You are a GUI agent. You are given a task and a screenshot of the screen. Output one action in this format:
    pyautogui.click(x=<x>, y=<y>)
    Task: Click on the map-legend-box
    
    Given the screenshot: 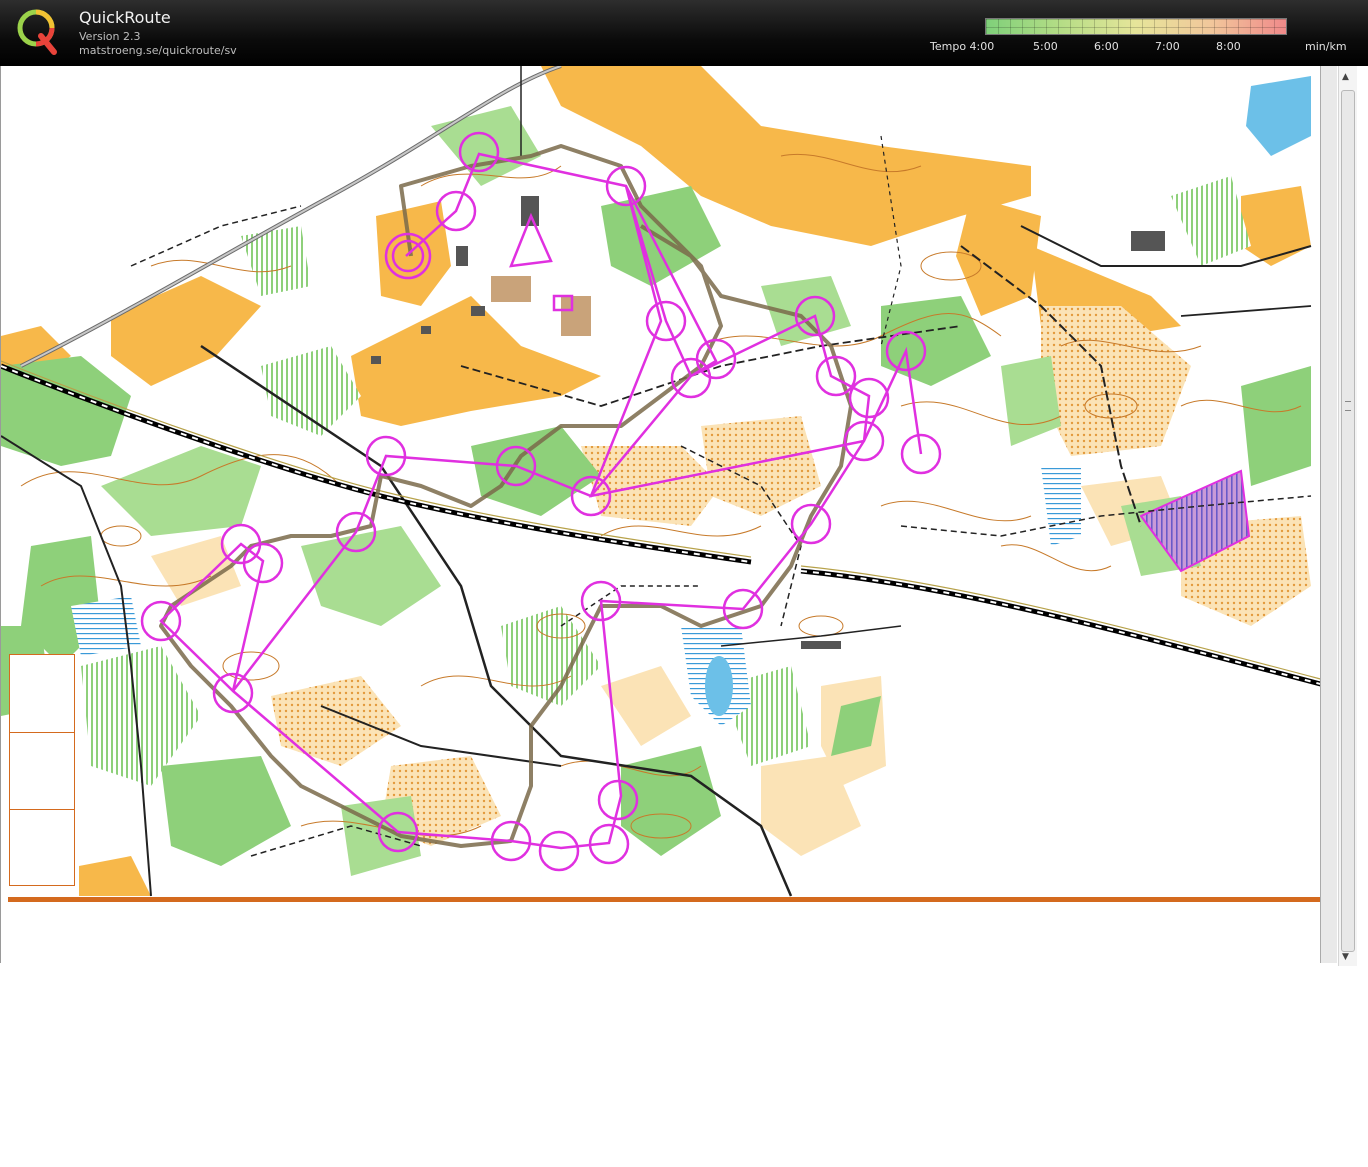 What is the action you would take?
    pyautogui.click(x=42, y=770)
    